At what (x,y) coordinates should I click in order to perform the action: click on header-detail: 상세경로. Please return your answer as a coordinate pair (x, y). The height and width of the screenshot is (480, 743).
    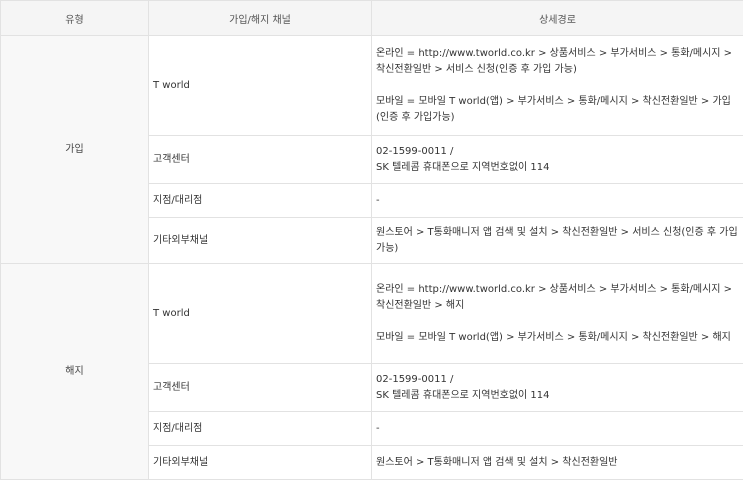
    Looking at the image, I should click on (557, 18).